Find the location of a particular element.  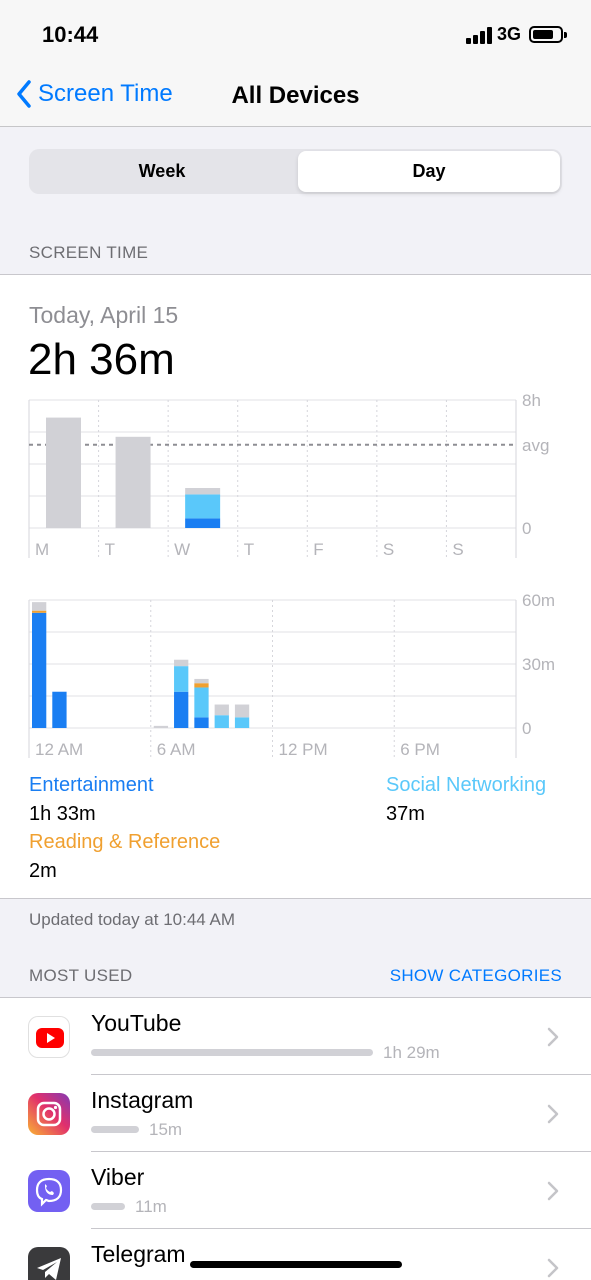

app-name: Instagram is located at coordinates (142, 1100).